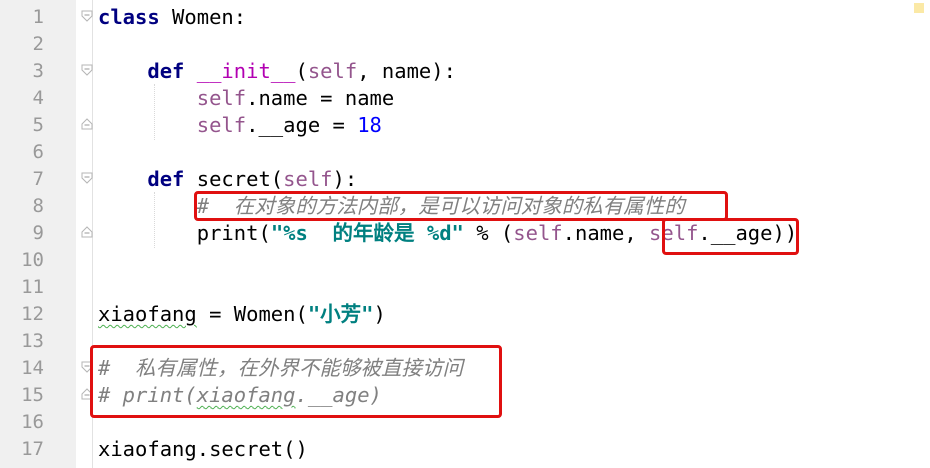 Image resolution: width=930 pixels, height=468 pixels. What do you see at coordinates (32, 422) in the screenshot?
I see `line-number: 16` at bounding box center [32, 422].